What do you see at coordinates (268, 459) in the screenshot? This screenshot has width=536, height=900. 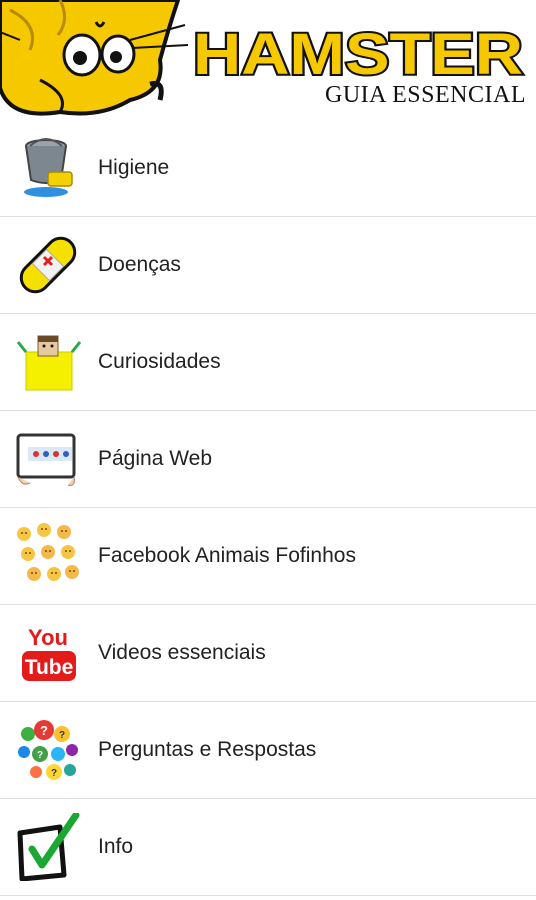 I see `menu-item-pagina-web: Página Web` at bounding box center [268, 459].